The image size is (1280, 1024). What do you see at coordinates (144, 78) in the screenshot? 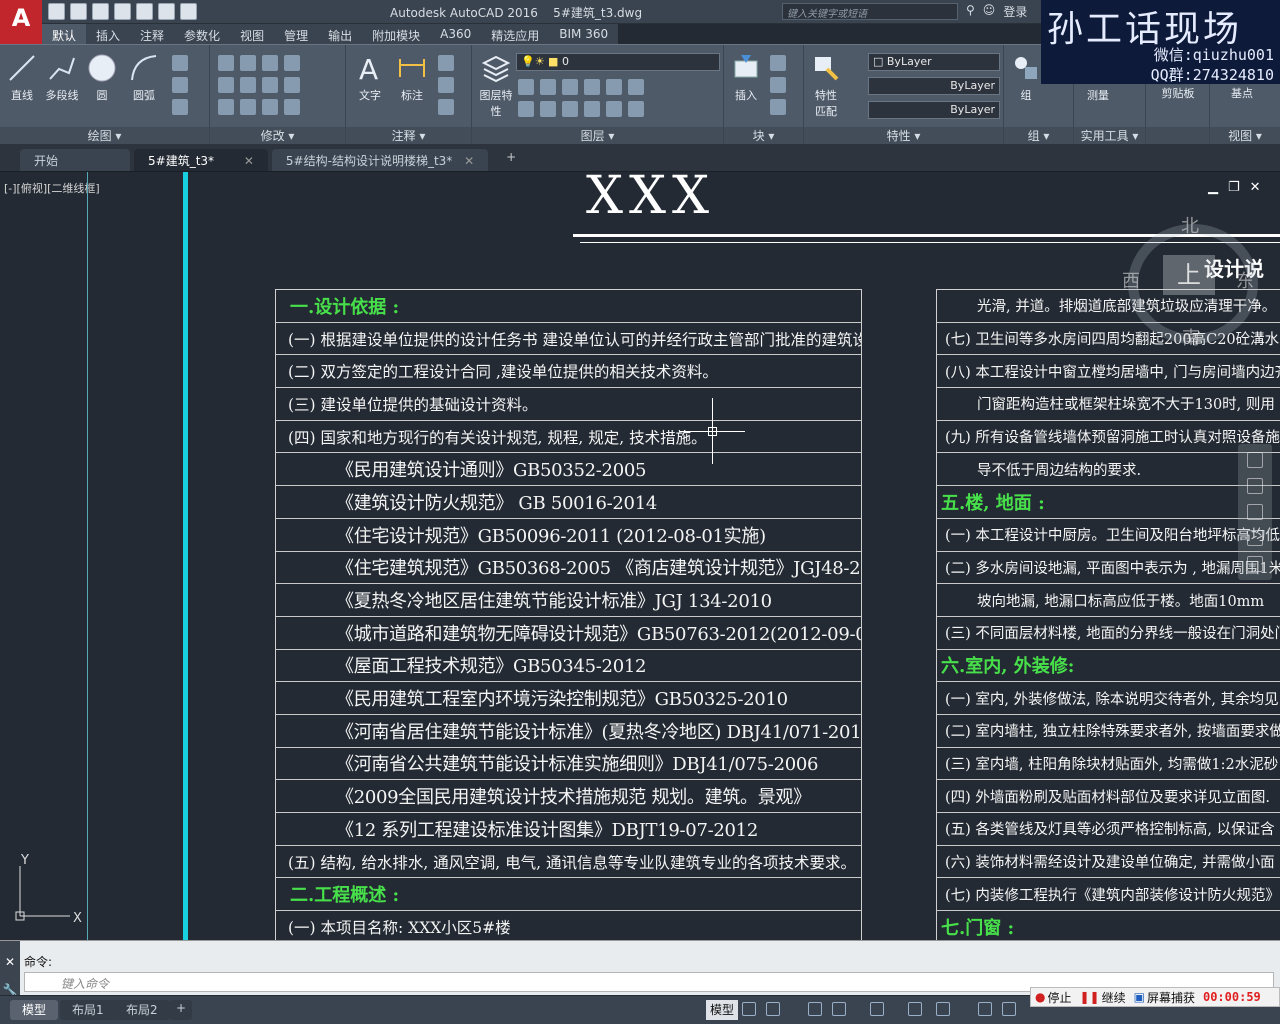
I see `arc-button: 圆弧` at bounding box center [144, 78].